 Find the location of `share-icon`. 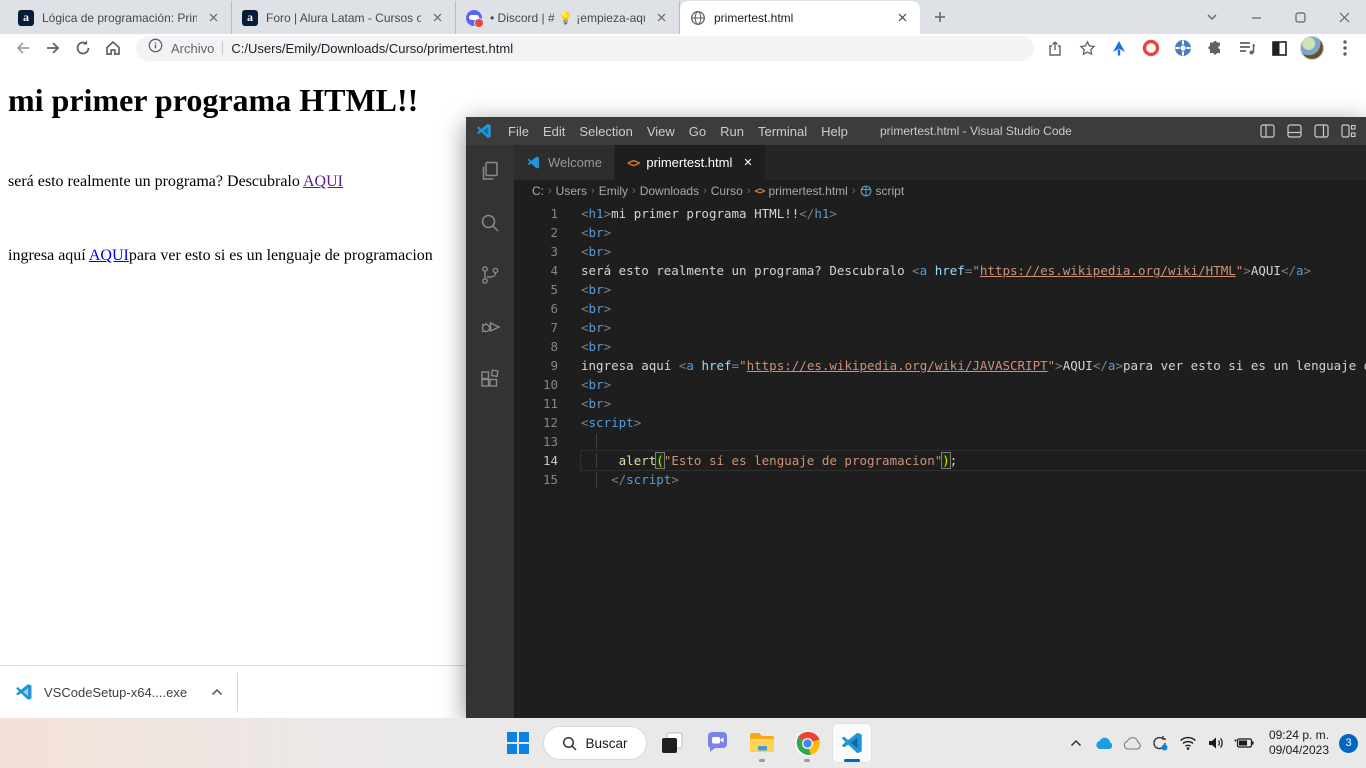

share-icon is located at coordinates (1055, 48).